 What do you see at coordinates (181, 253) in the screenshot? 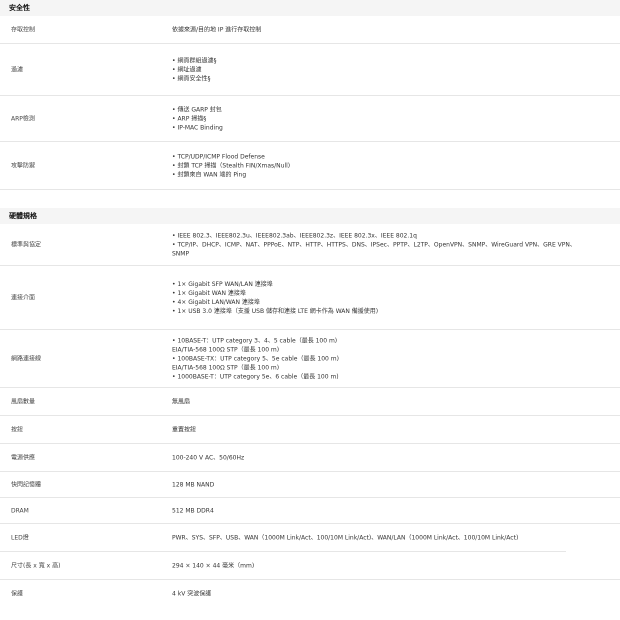
I see `spec-value-line: SNMP` at bounding box center [181, 253].